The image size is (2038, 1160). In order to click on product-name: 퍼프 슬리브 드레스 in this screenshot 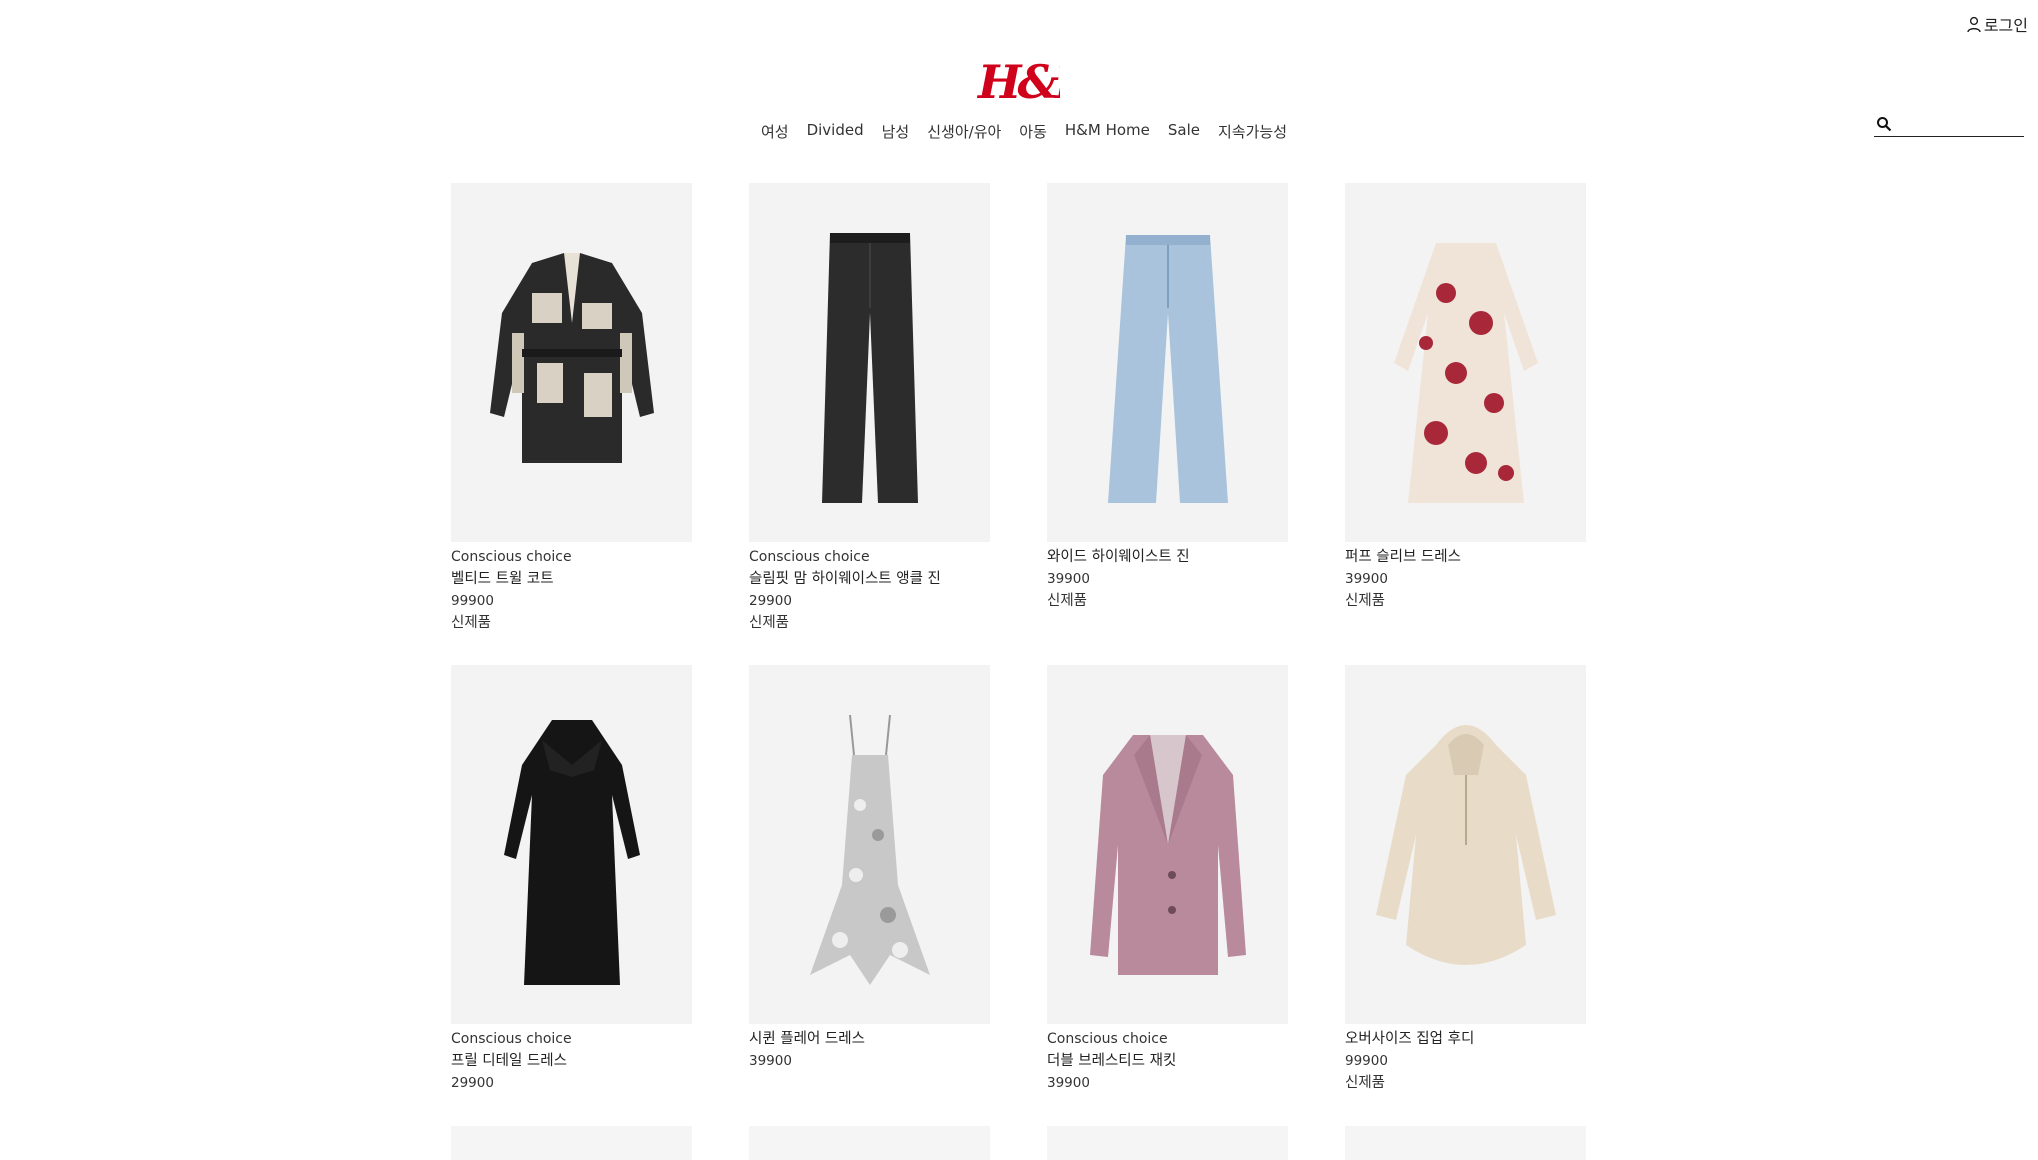, I will do `click(1465, 557)`.